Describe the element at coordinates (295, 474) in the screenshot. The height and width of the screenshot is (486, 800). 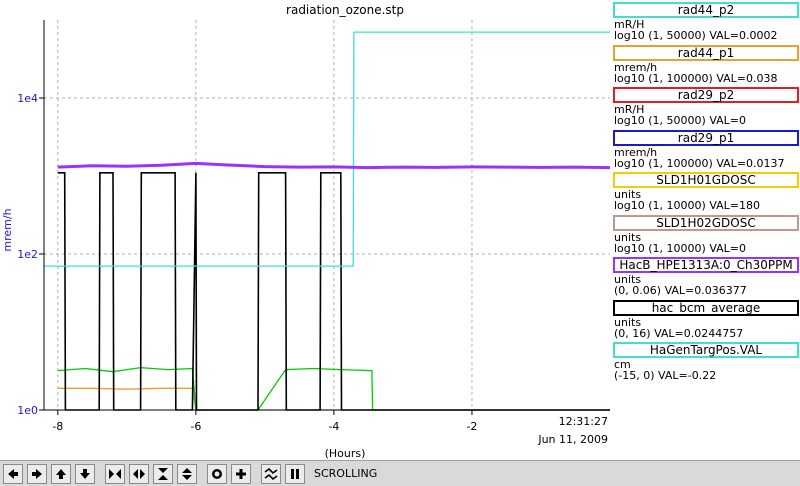
I see `pause-icon` at that location.